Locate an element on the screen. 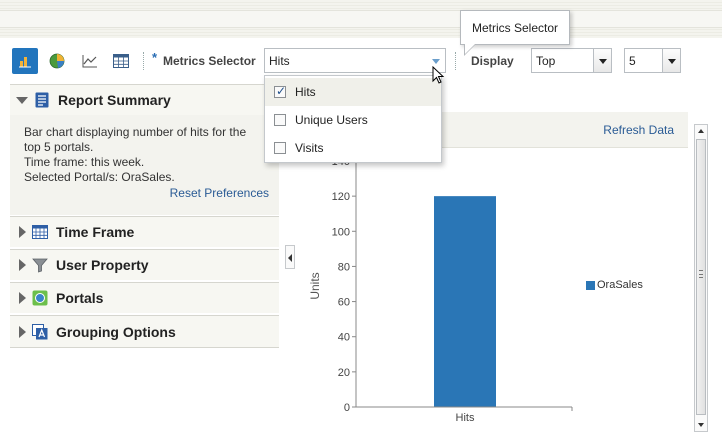 The height and width of the screenshot is (447, 722). checkbox-checked-icon is located at coordinates (280, 91).